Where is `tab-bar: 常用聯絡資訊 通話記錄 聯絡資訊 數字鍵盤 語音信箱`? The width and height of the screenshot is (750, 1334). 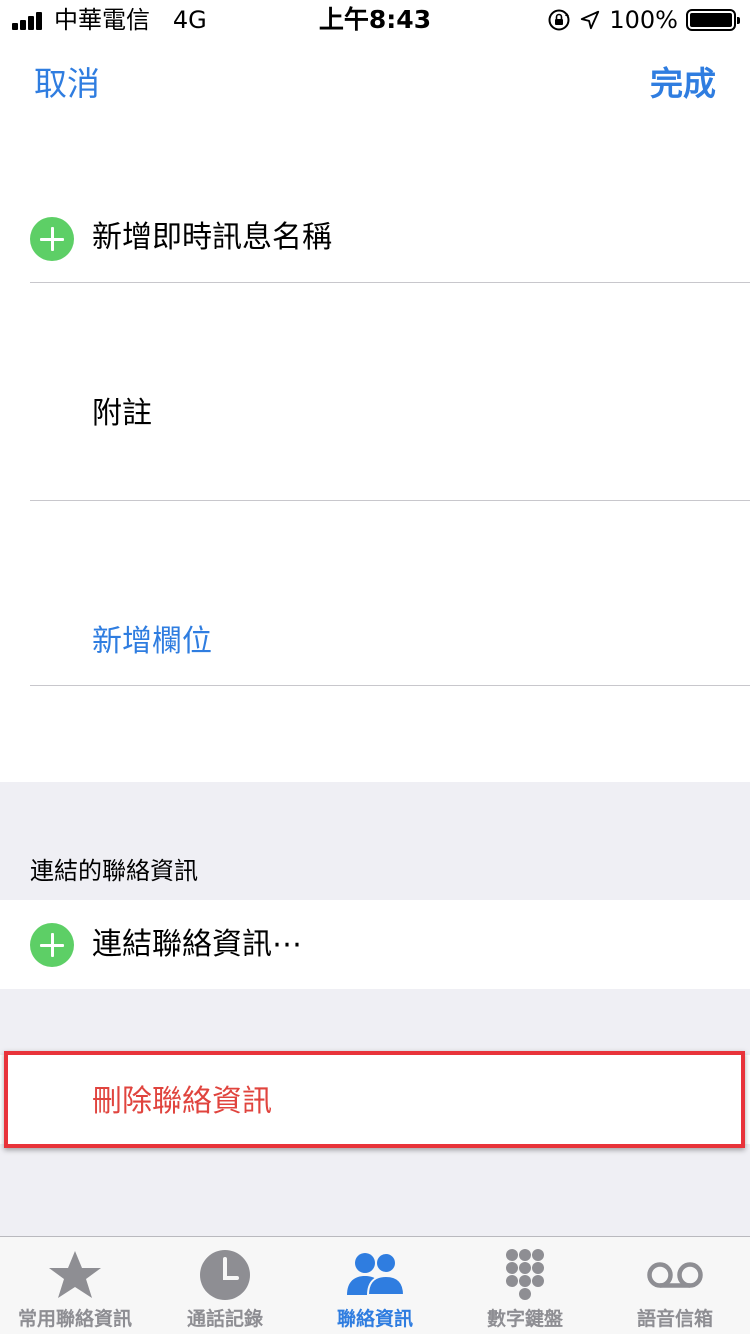
tab-bar: 常用聯絡資訊 通話記錄 聯絡資訊 數字鍵盤 語音信箱 is located at coordinates (375, 1285).